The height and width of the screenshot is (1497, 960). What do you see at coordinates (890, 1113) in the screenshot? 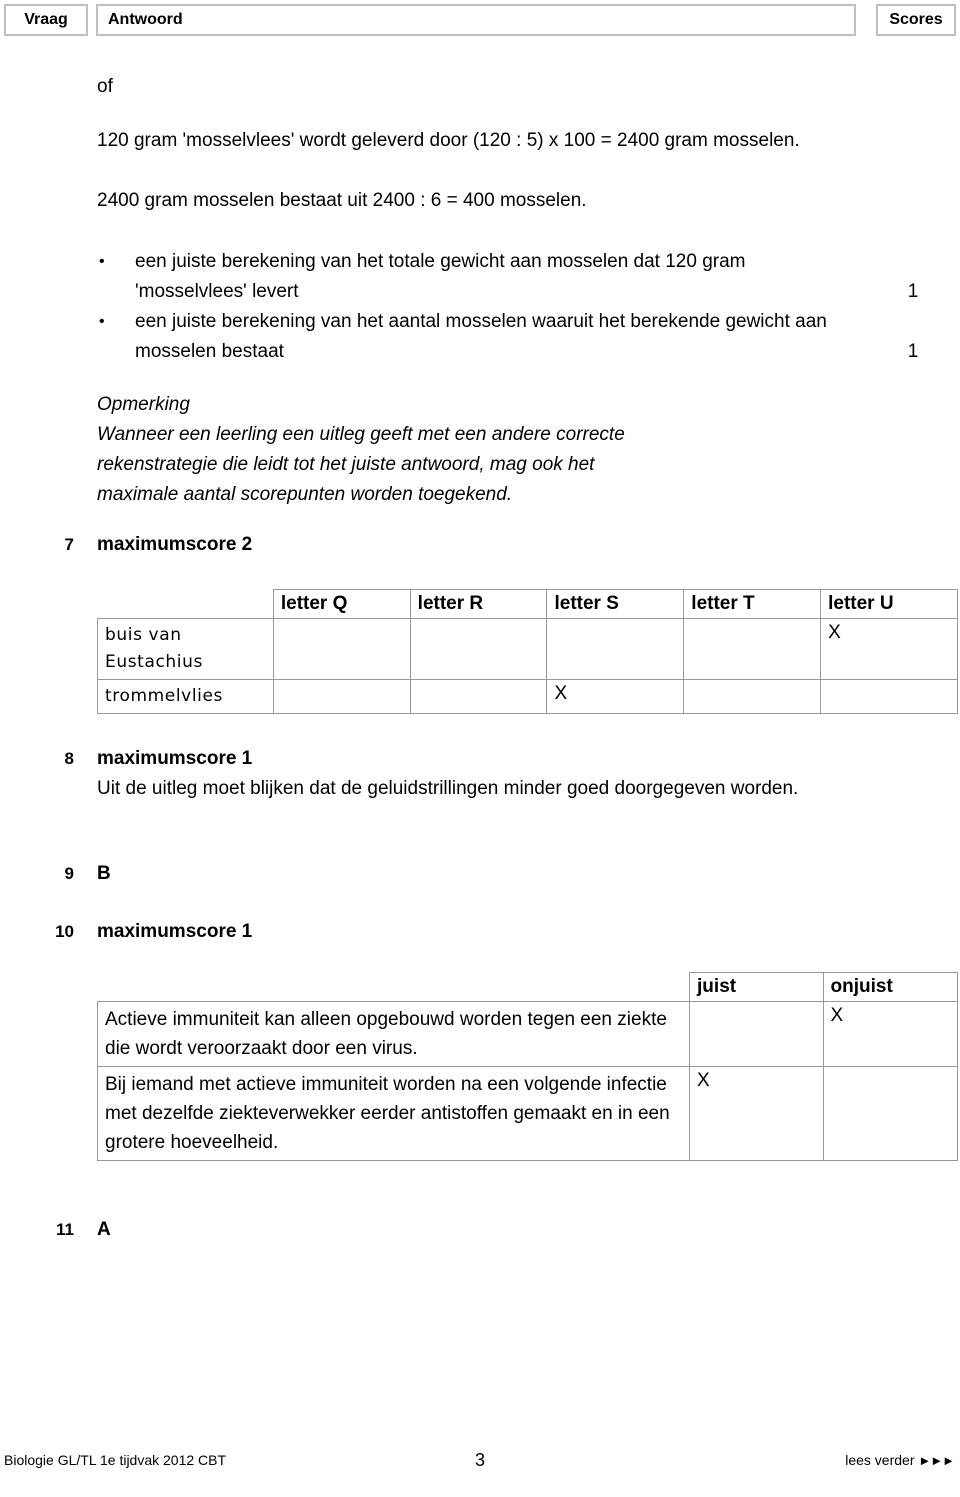
I see `cell-statement-2-onjuist` at bounding box center [890, 1113].